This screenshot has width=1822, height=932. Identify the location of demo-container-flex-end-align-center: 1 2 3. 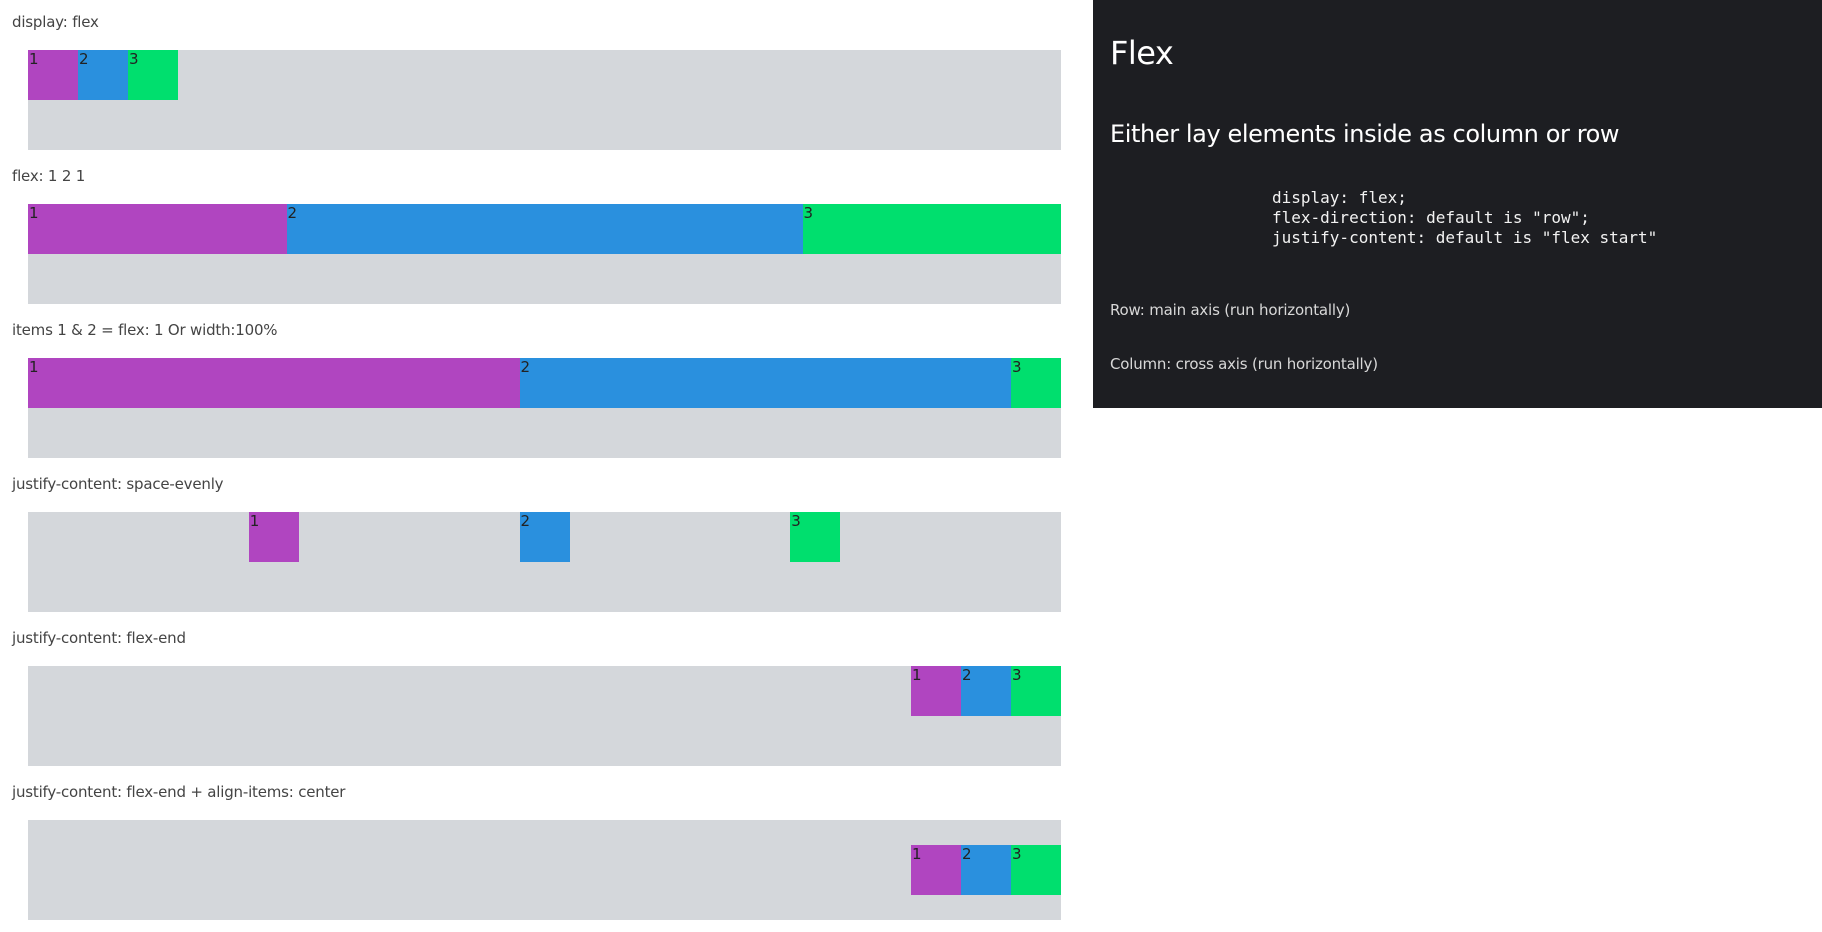
(544, 870).